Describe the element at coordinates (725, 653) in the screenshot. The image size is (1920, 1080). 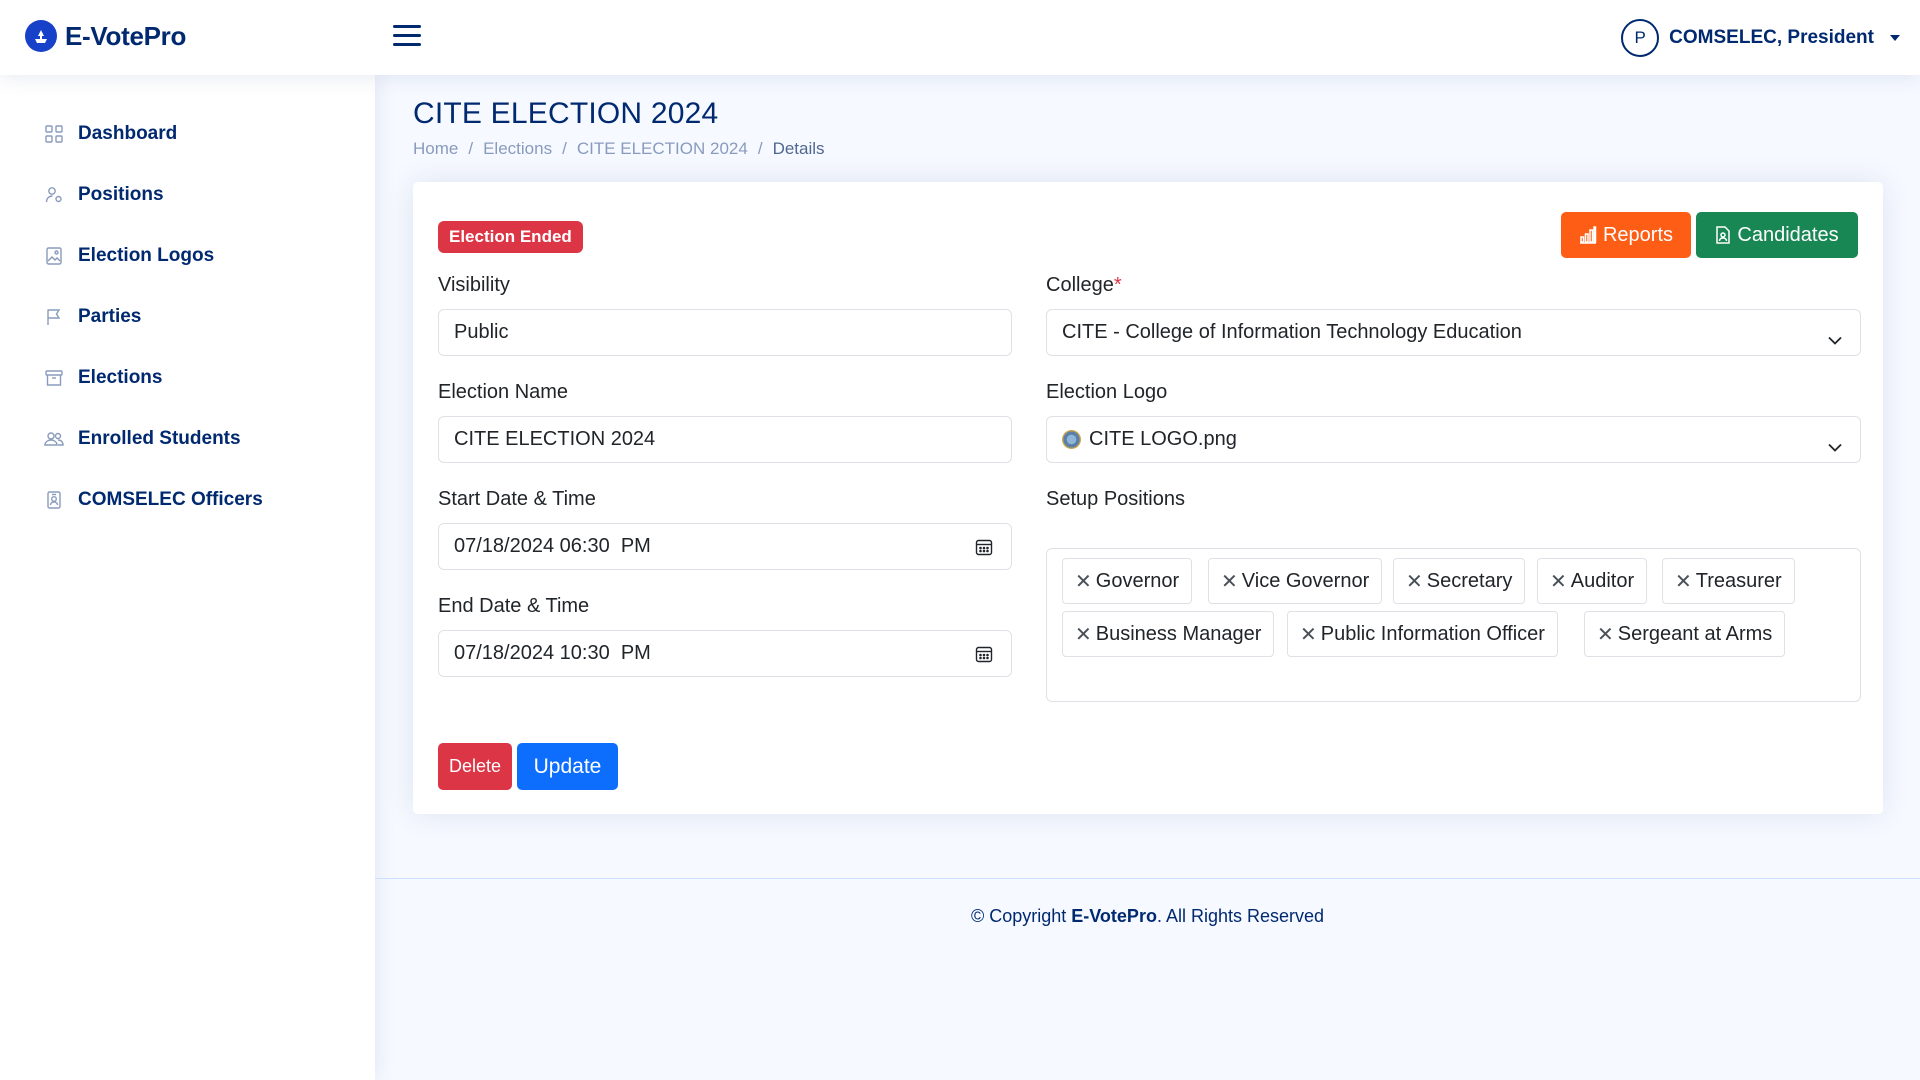
I see `end-datetime-field: 07/18/2024 10:30 PM` at that location.